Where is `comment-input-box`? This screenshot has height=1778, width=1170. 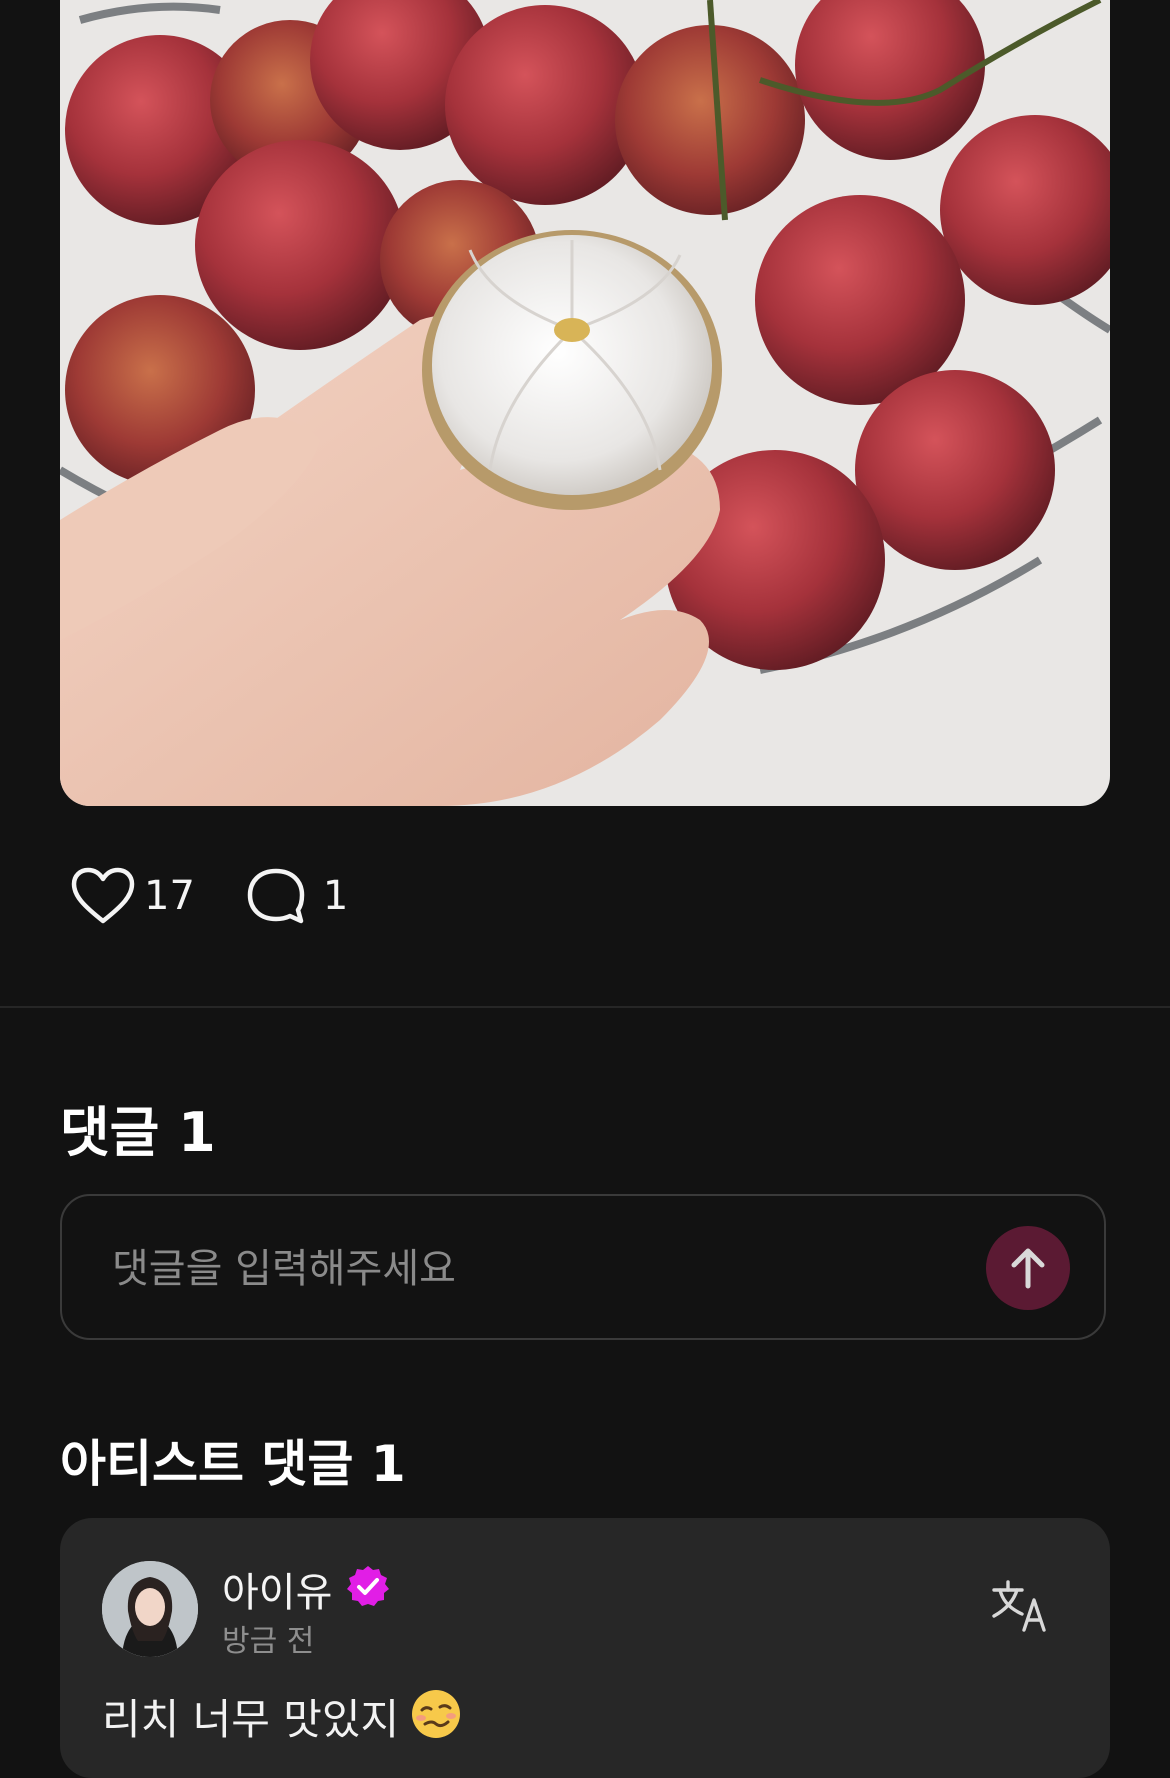 comment-input-box is located at coordinates (583, 1267).